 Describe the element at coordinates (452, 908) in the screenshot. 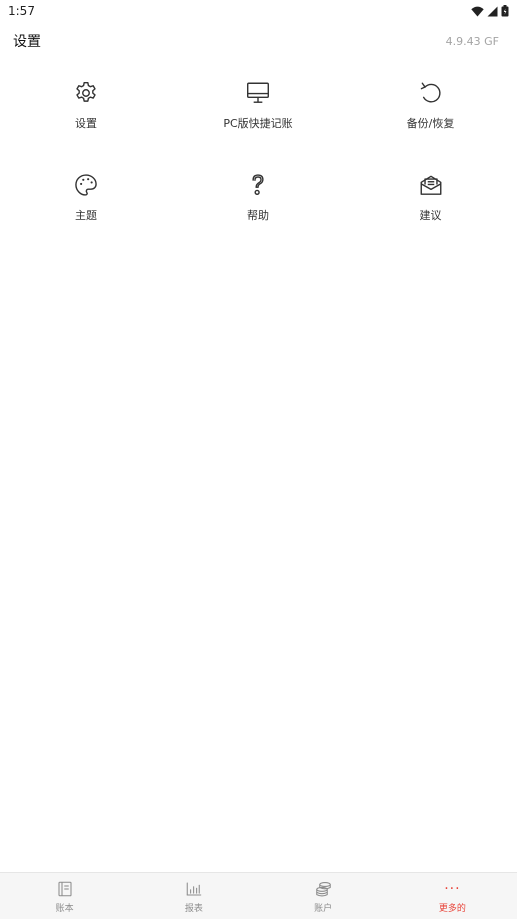

I see `tab-more-label: 更多的` at that location.